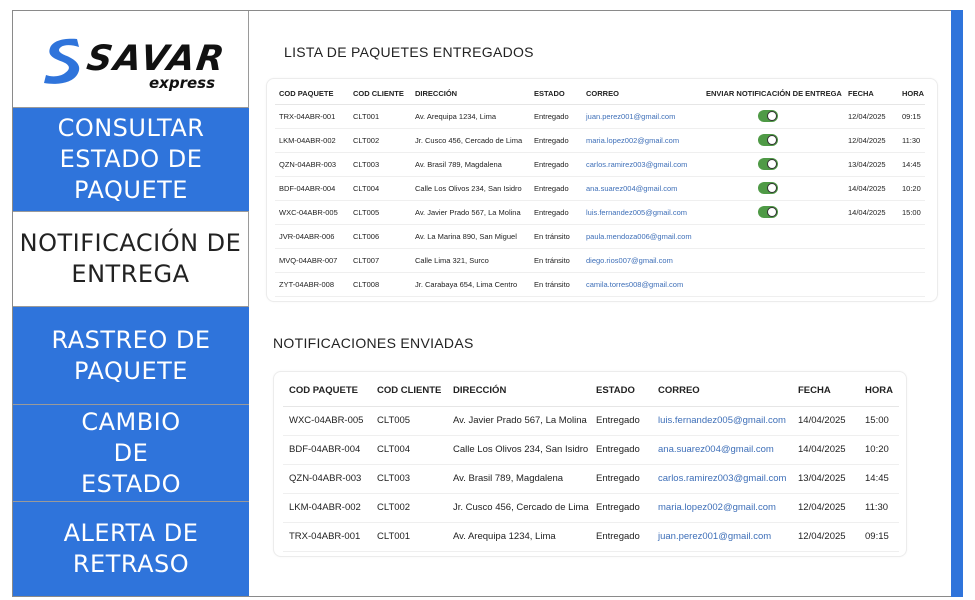  Describe the element at coordinates (312, 188) in the screenshot. I see `cell-cod-paquete: BDF-04ABR-004` at that location.